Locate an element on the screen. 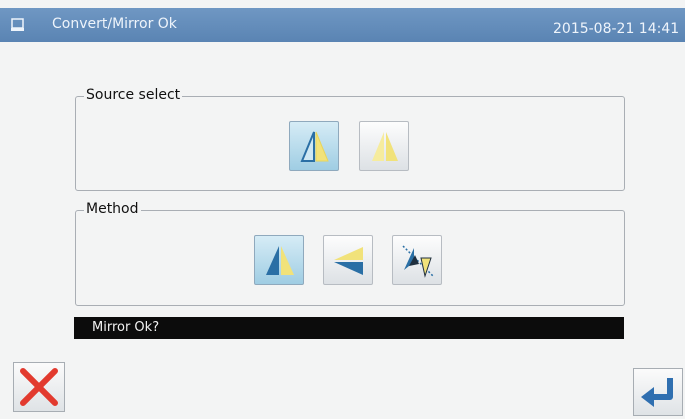  title-bar: Convert/Mirror Ok 2015-08-21 14:41 is located at coordinates (342, 25).